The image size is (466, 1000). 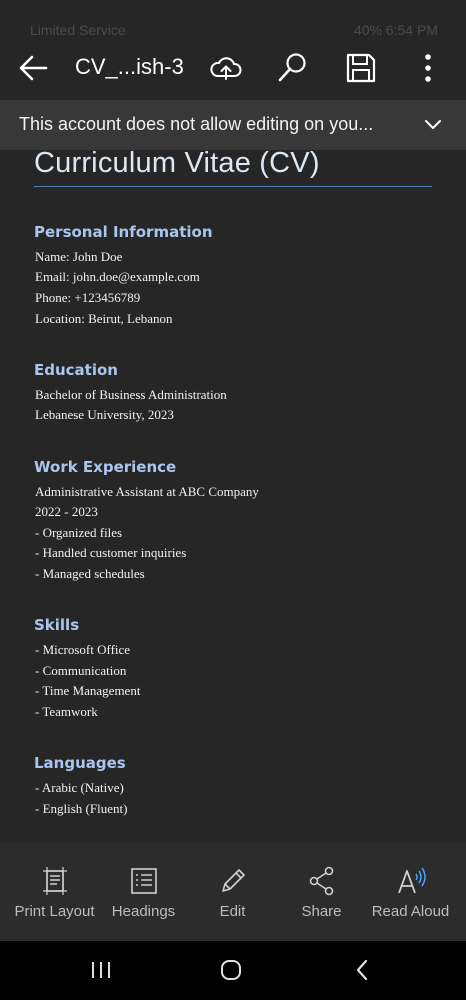 What do you see at coordinates (233, 186) in the screenshot?
I see `title-underline` at bounding box center [233, 186].